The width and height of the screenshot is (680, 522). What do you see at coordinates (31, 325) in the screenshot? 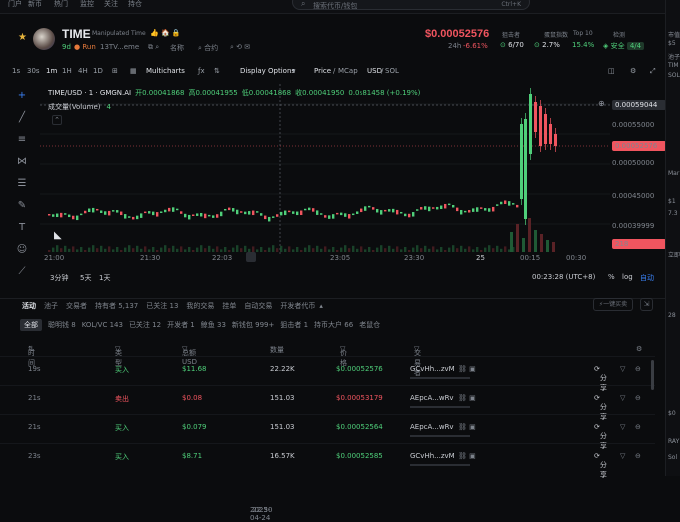
I see `filter-all: 全部` at bounding box center [31, 325].